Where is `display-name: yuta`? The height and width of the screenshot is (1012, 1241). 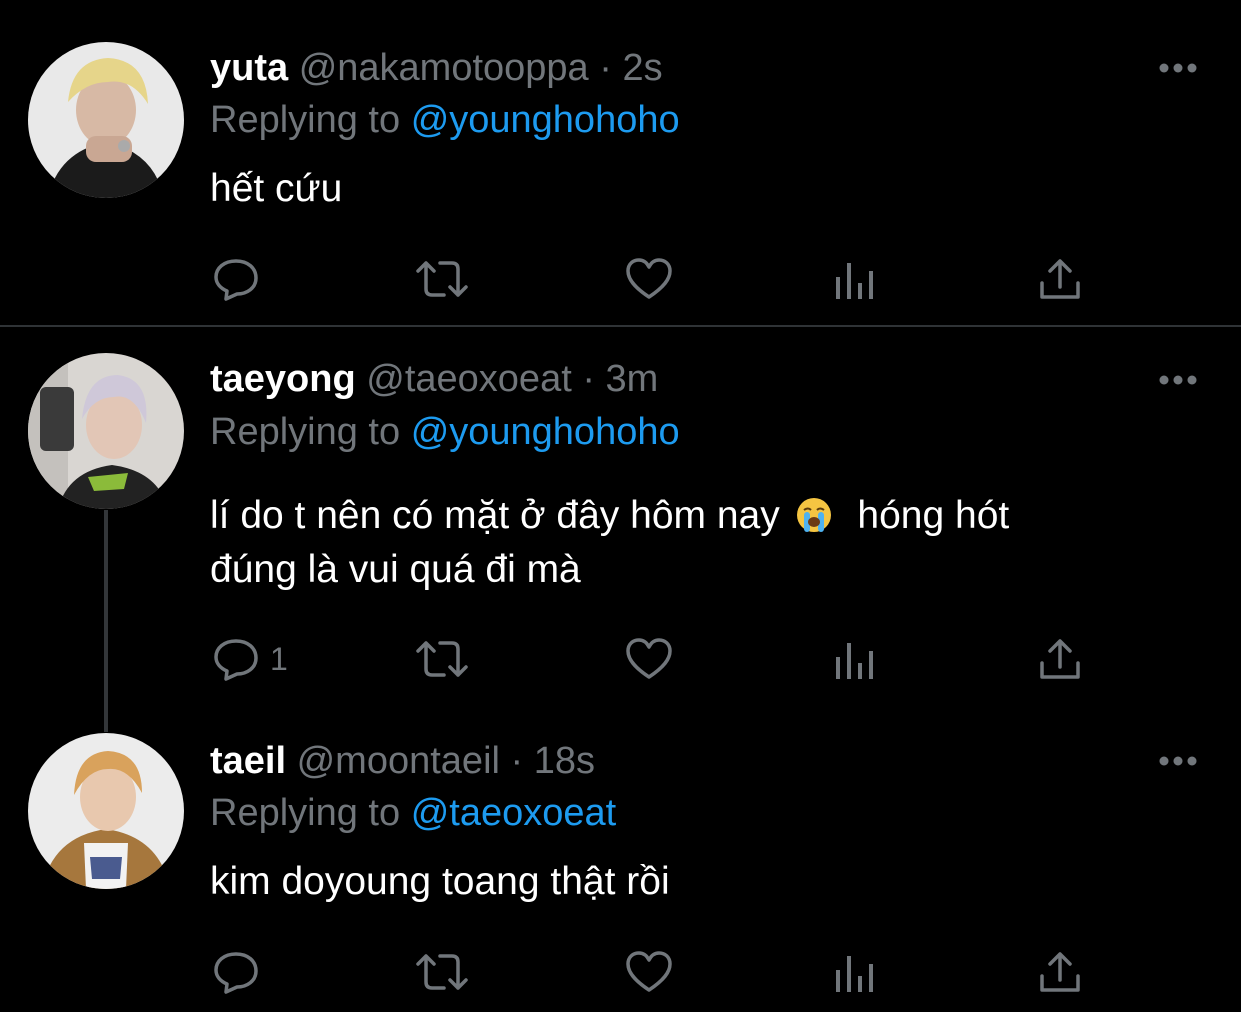
display-name: yuta is located at coordinates (249, 68).